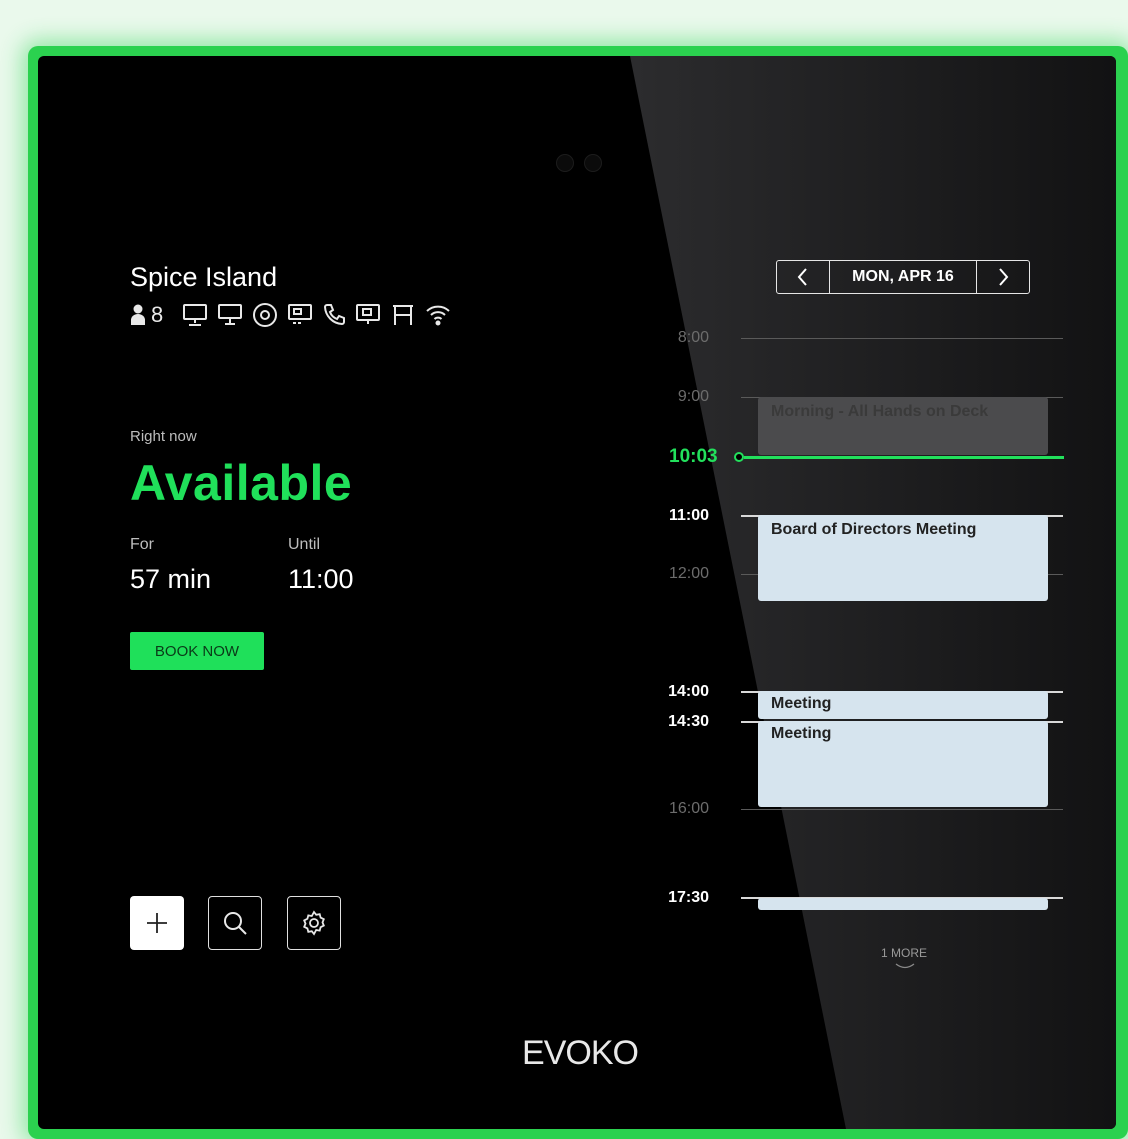 The height and width of the screenshot is (1139, 1128). I want to click on timeline-hour: 8:00, so click(877, 338).